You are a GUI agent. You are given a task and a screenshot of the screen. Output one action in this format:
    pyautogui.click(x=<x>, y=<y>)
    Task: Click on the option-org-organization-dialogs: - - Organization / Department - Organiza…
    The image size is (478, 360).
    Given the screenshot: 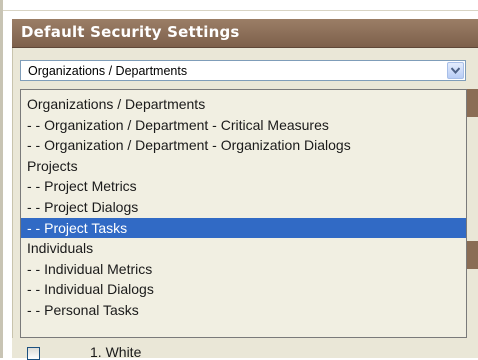 What is the action you would take?
    pyautogui.click(x=243, y=145)
    